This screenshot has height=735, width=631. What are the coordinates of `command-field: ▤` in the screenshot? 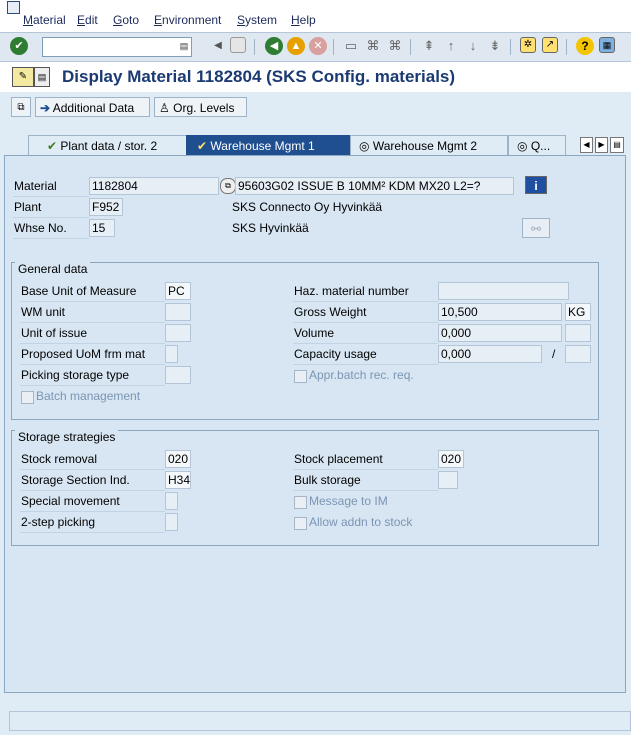 It's located at (117, 47).